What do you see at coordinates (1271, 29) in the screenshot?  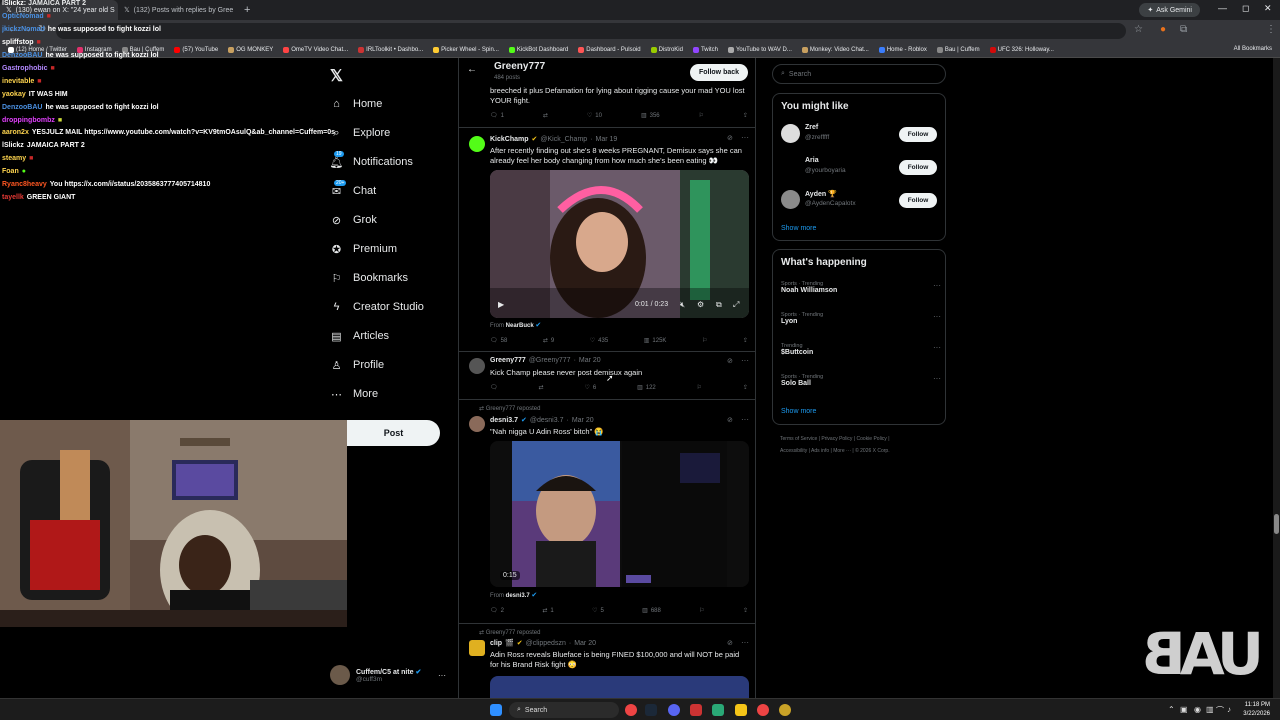 I see `menu-dots-icon: ⋮` at bounding box center [1271, 29].